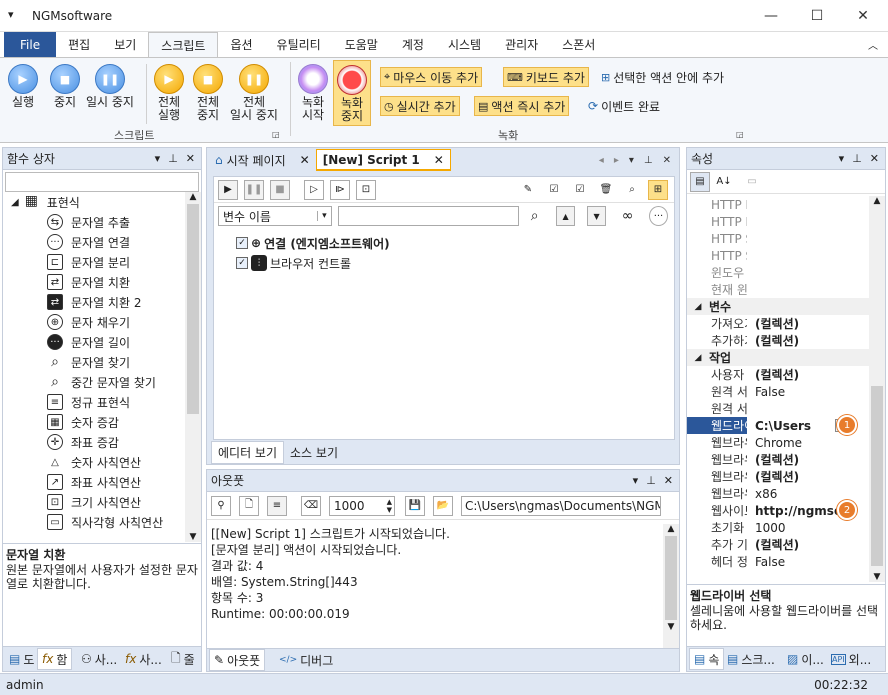 The width and height of the screenshot is (888, 695). Describe the element at coordinates (580, 189) in the screenshot. I see `check-icon: ☑` at that location.